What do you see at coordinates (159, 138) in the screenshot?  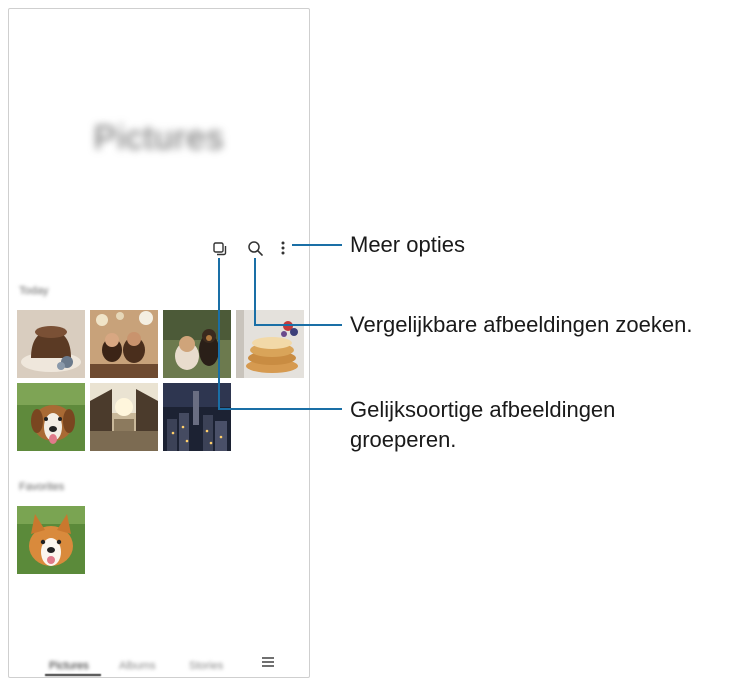 I see `page-title: Pictures` at bounding box center [159, 138].